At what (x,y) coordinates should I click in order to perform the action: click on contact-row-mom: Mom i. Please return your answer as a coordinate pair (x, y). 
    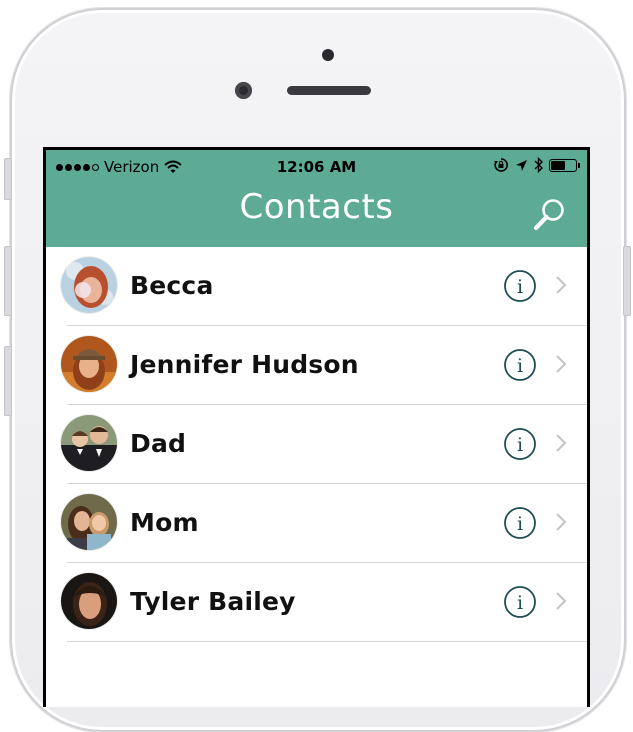
    Looking at the image, I should click on (316, 523).